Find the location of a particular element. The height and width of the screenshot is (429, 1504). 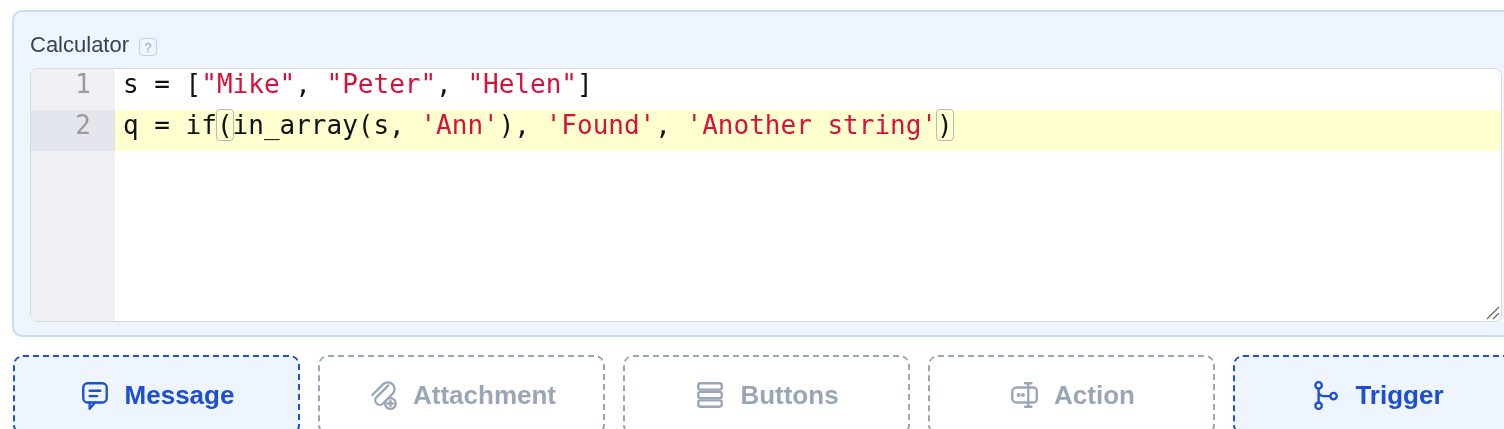

action-icon is located at coordinates (1024, 395).